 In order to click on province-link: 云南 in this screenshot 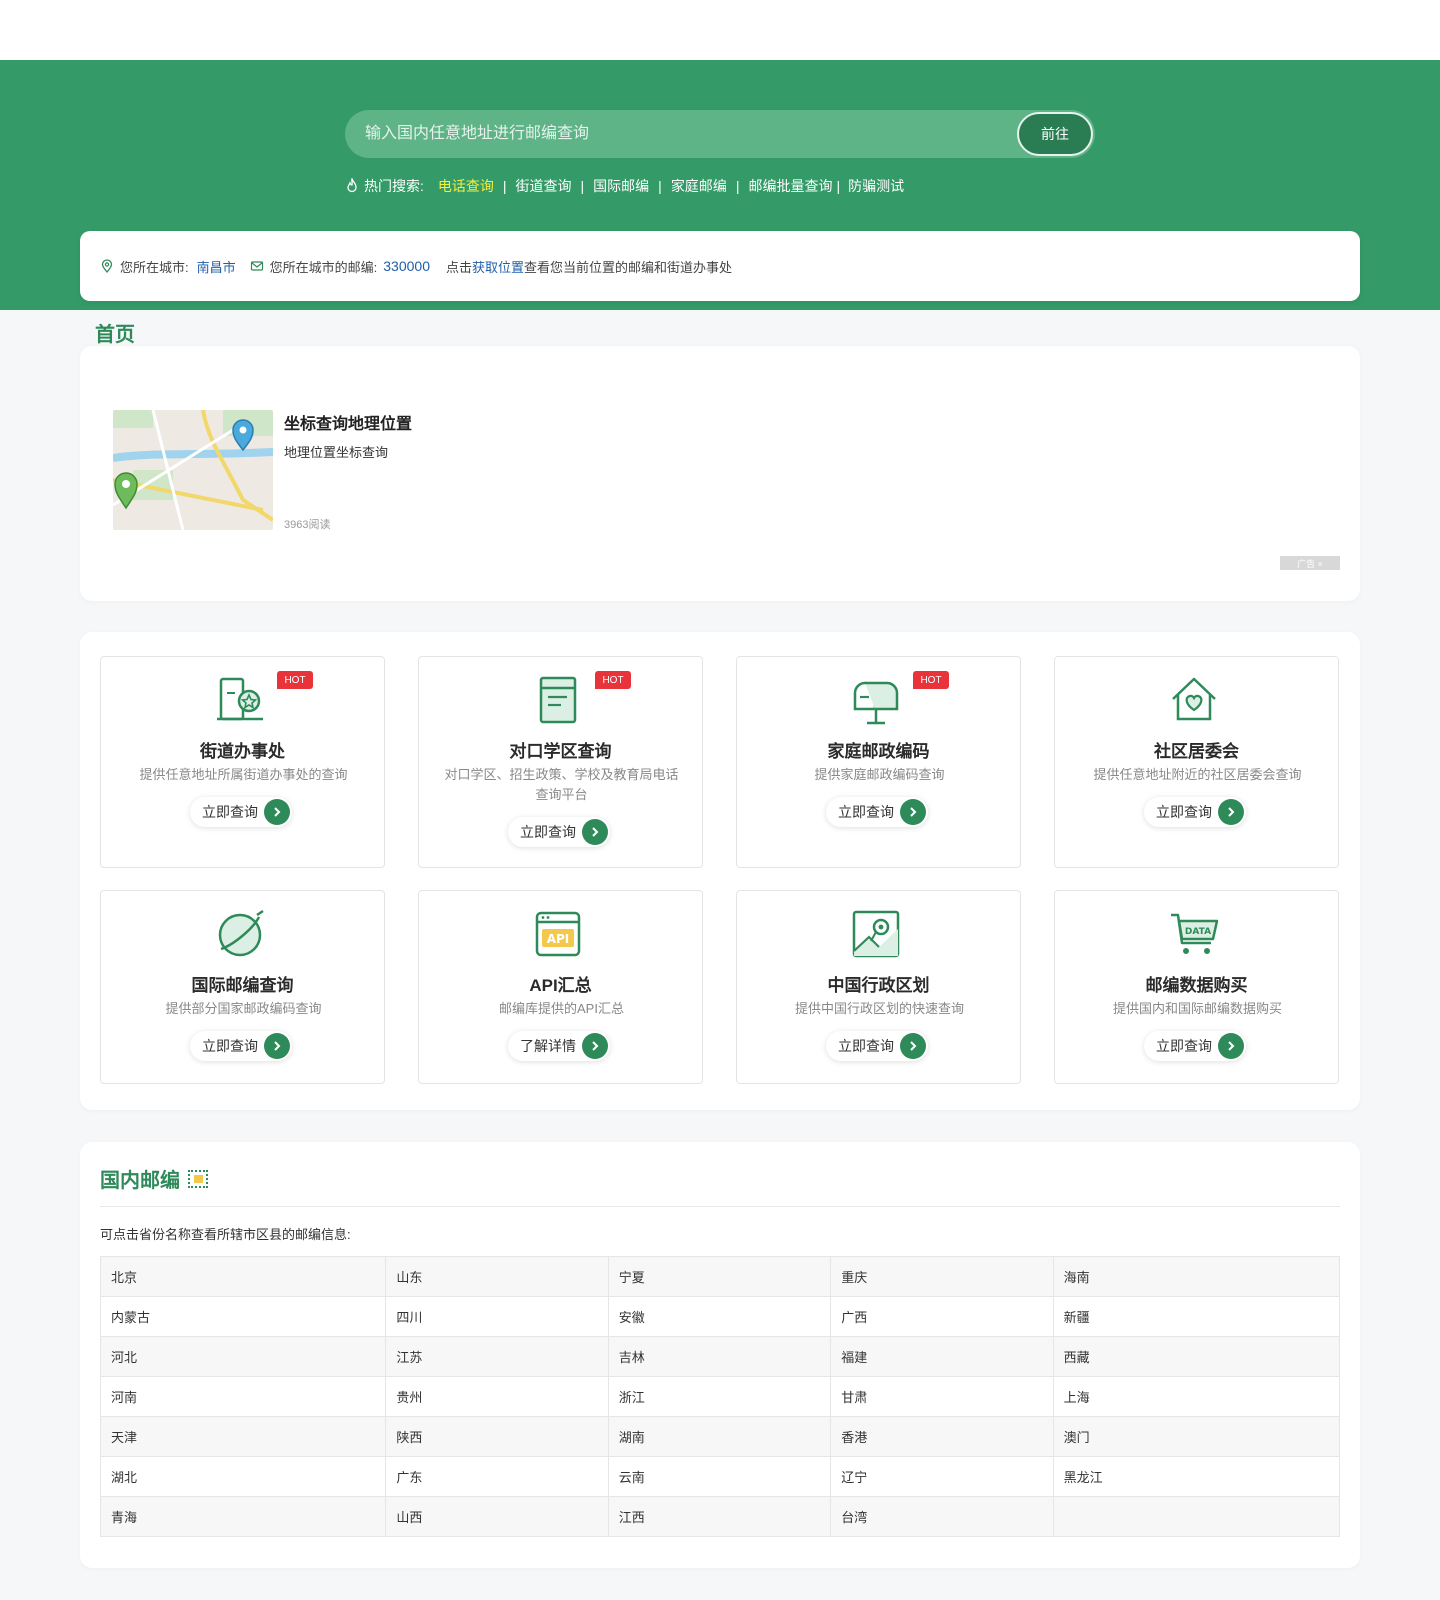, I will do `click(632, 1477)`.